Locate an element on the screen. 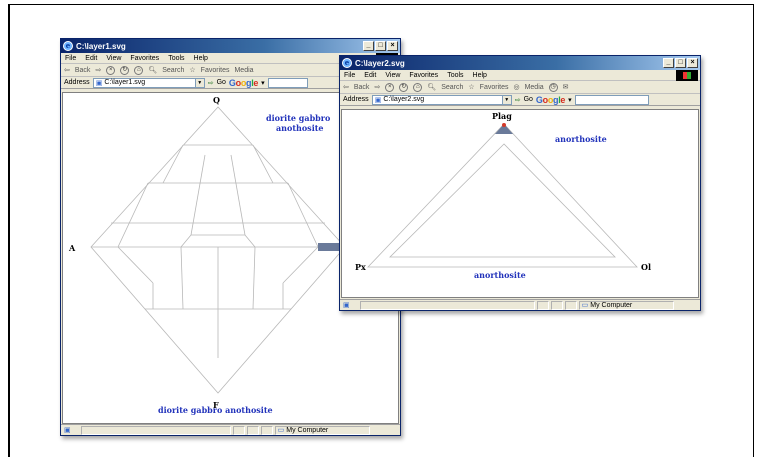 This screenshot has height=459, width=764. zone-indicator: ▭ My Computer is located at coordinates (322, 430).